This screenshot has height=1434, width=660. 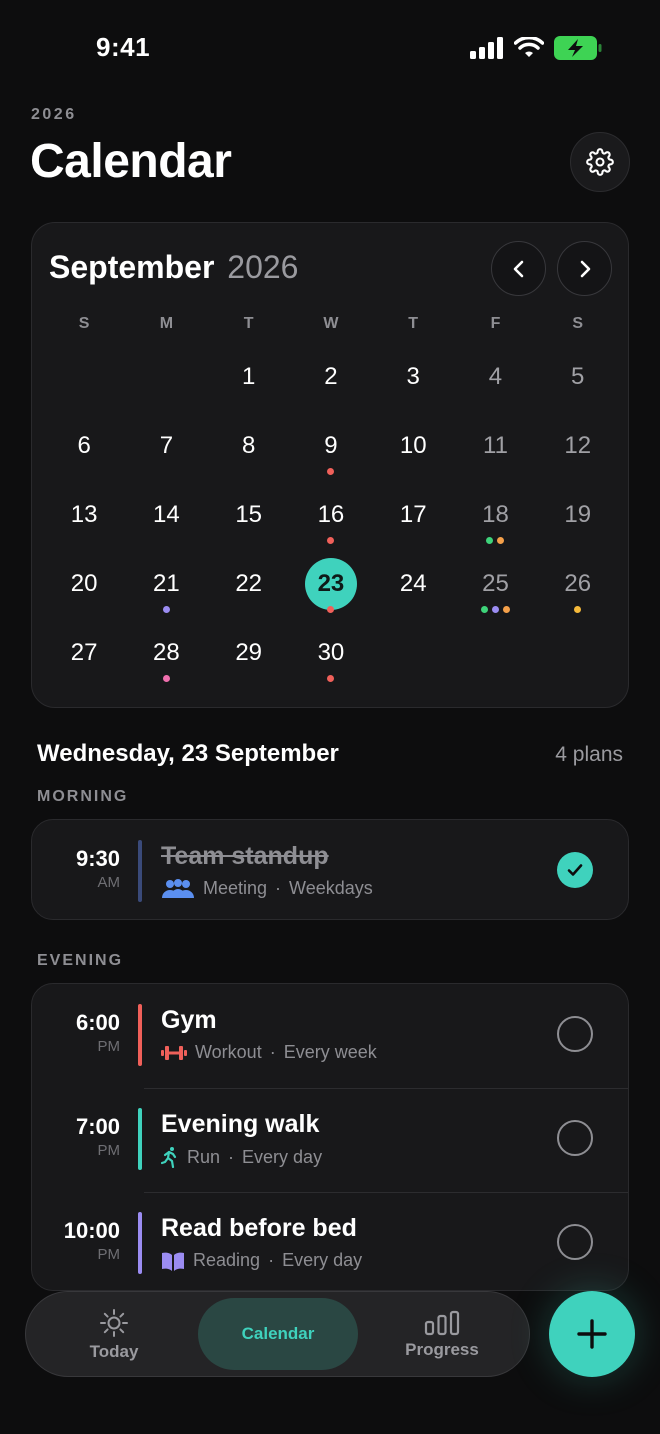 What do you see at coordinates (578, 447) in the screenshot?
I see `day-cell: 12` at bounding box center [578, 447].